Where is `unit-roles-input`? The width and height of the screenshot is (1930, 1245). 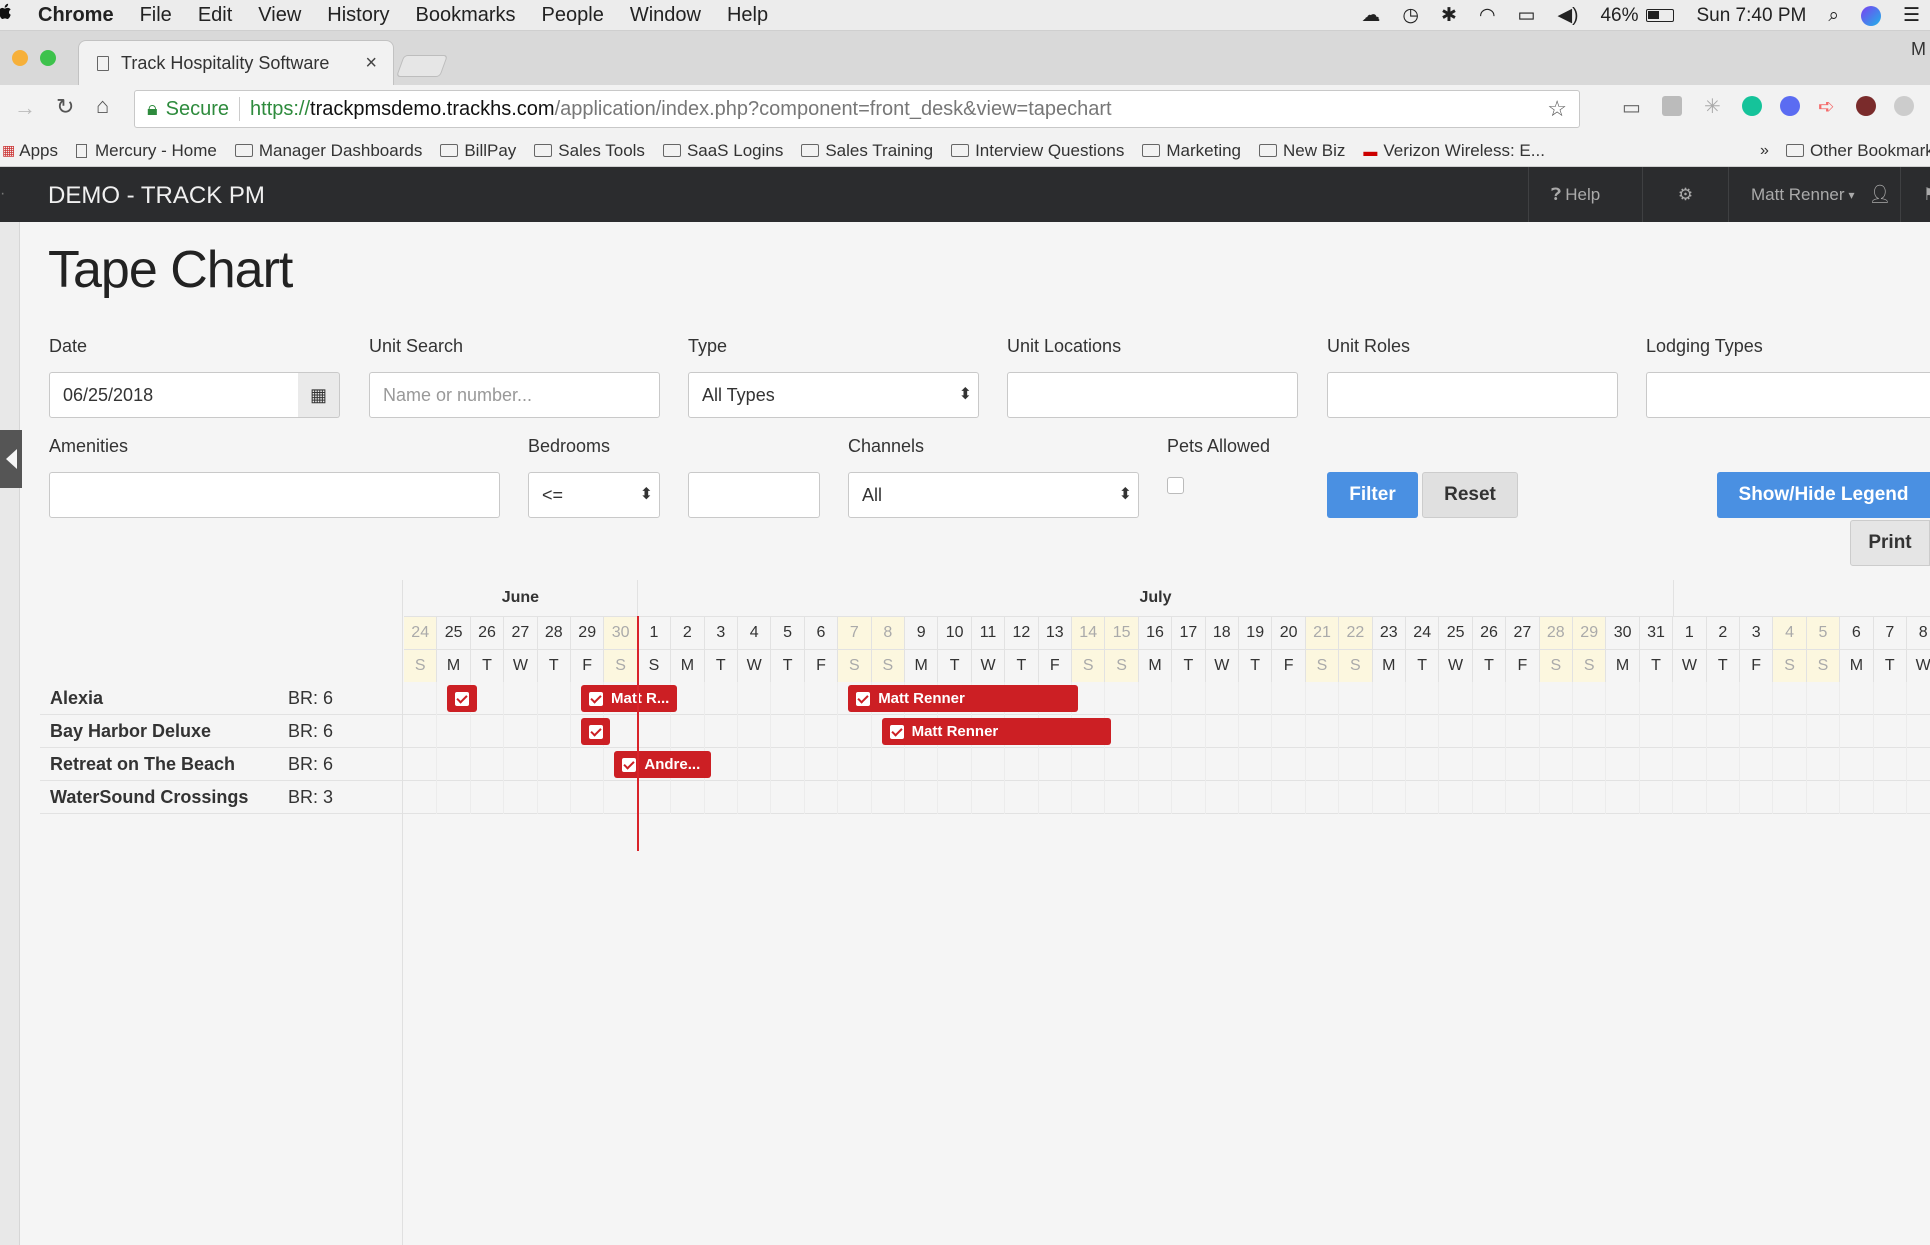 unit-roles-input is located at coordinates (1472, 395).